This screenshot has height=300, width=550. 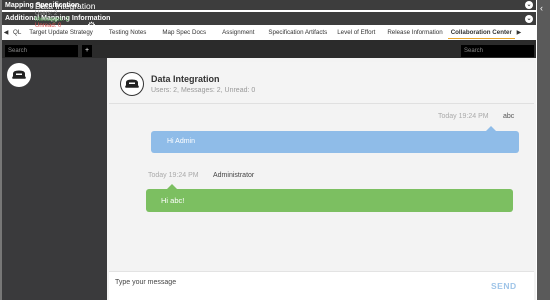 What do you see at coordinates (128, 32) in the screenshot?
I see `tab-testing-notes: Testing Notes` at bounding box center [128, 32].